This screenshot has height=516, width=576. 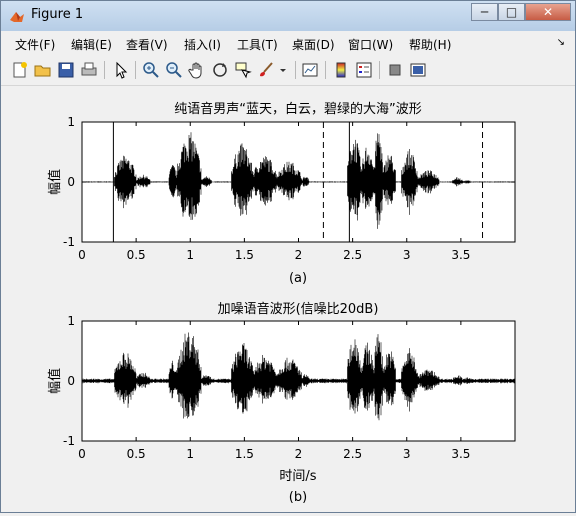 What do you see at coordinates (313, 44) in the screenshot?
I see `menu-desktop: 桌面(D)` at bounding box center [313, 44].